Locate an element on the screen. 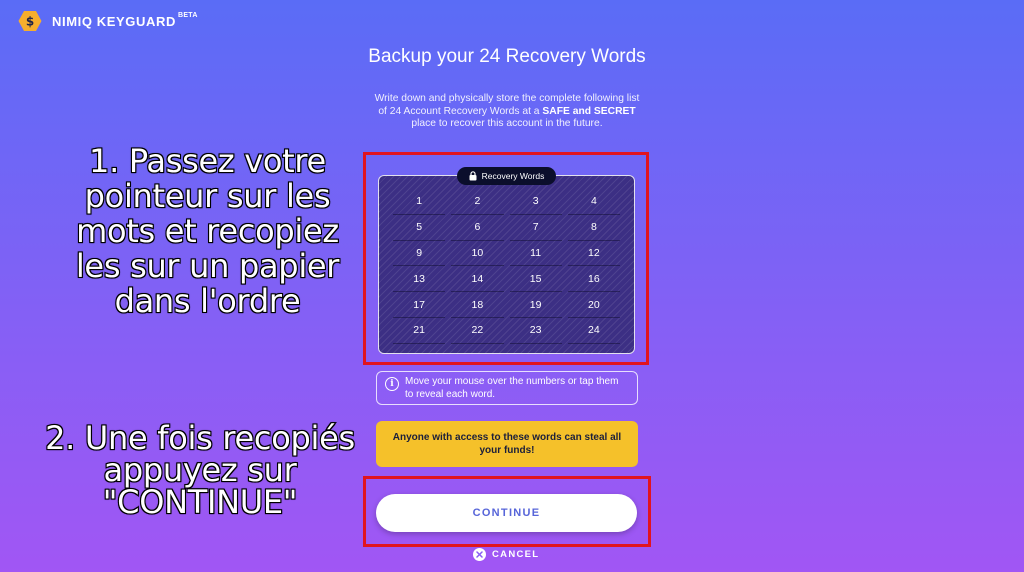 The height and width of the screenshot is (572, 1024). brand-name: NIMIQ KEYGUARD is located at coordinates (114, 21).